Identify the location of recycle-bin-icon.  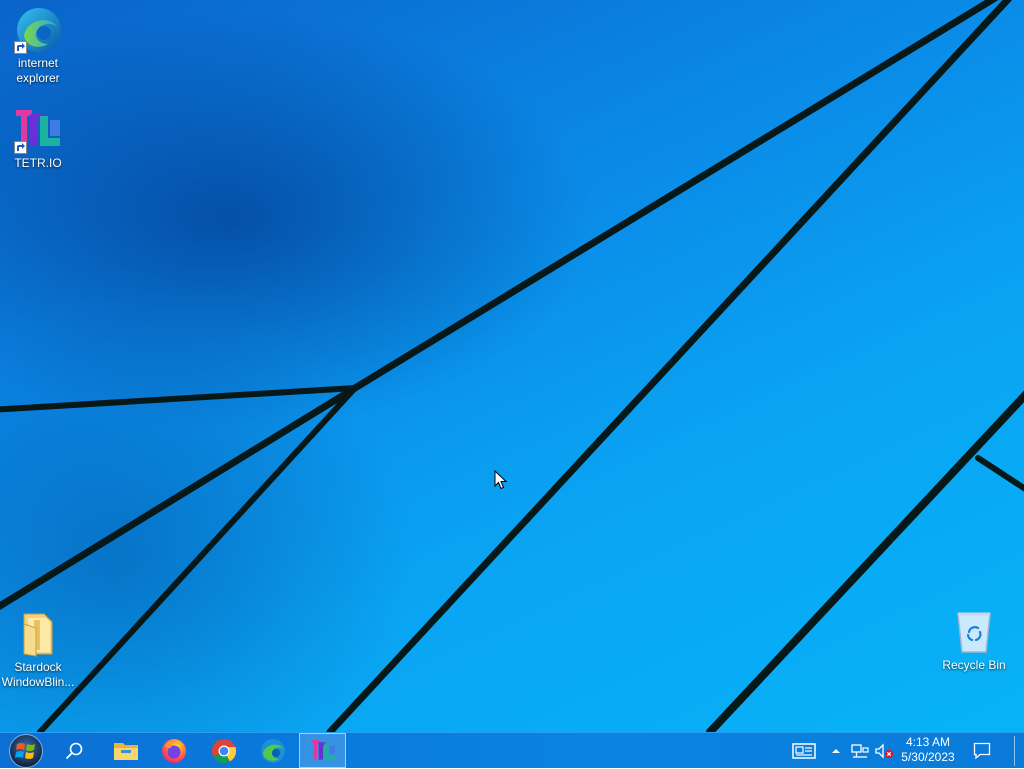
(974, 632).